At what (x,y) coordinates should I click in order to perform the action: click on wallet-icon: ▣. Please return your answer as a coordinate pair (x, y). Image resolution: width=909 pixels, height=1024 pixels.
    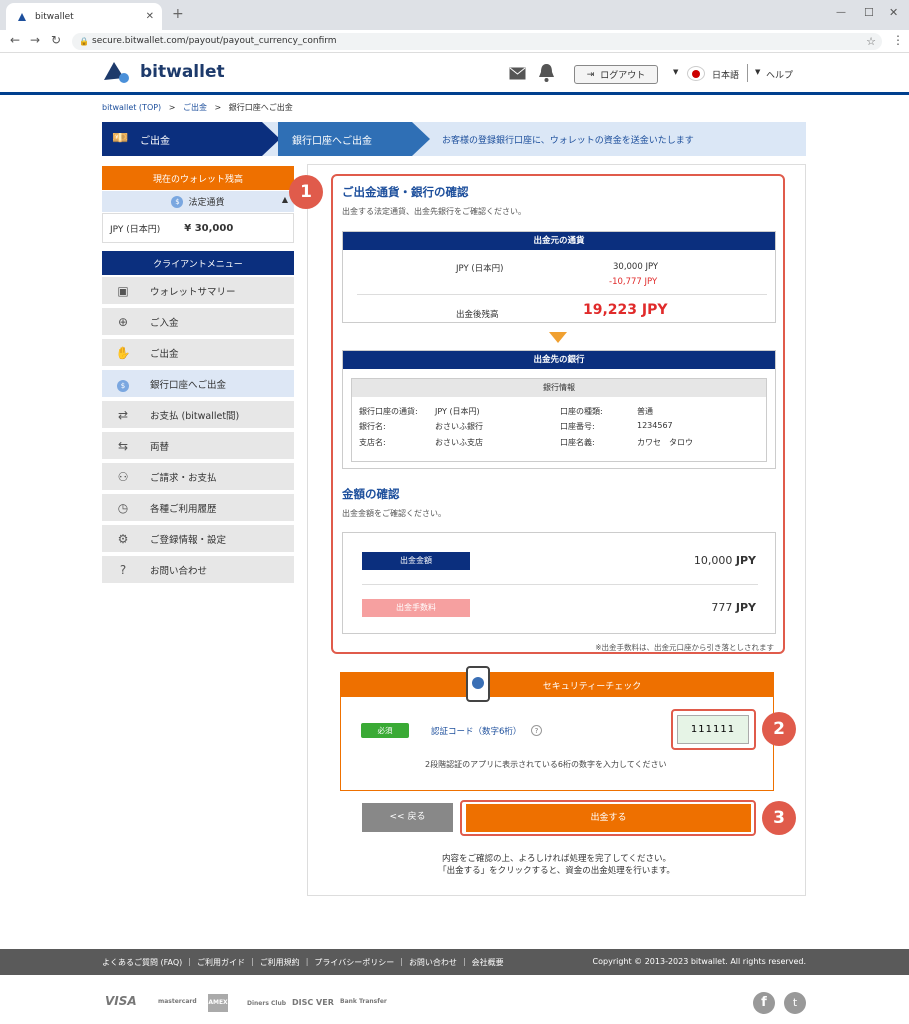
    Looking at the image, I should click on (123, 291).